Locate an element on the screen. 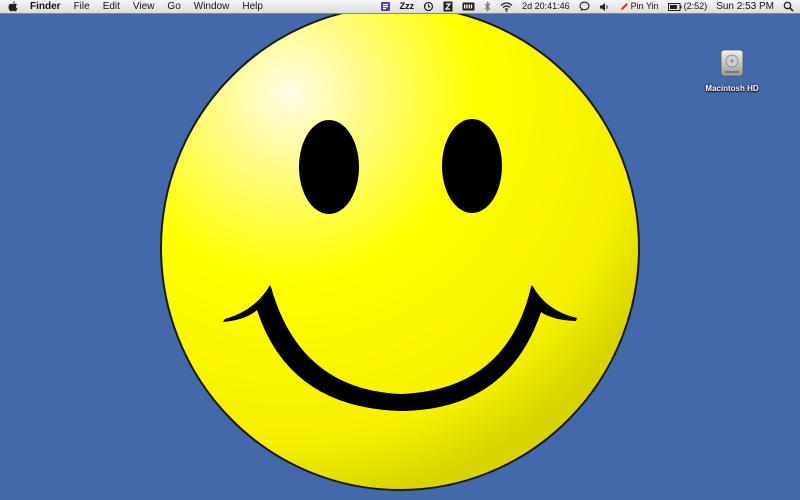 This screenshot has height=500, width=800. menu-go: Go is located at coordinates (173, 6).